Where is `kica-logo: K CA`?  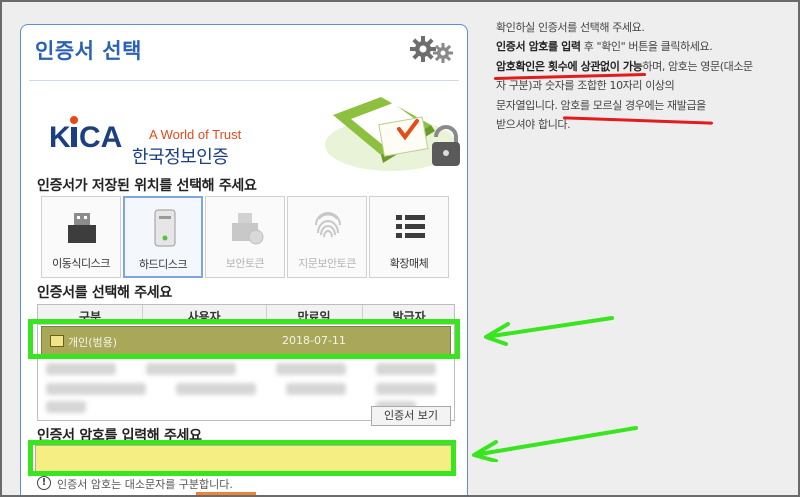 kica-logo: K CA is located at coordinates (85, 135).